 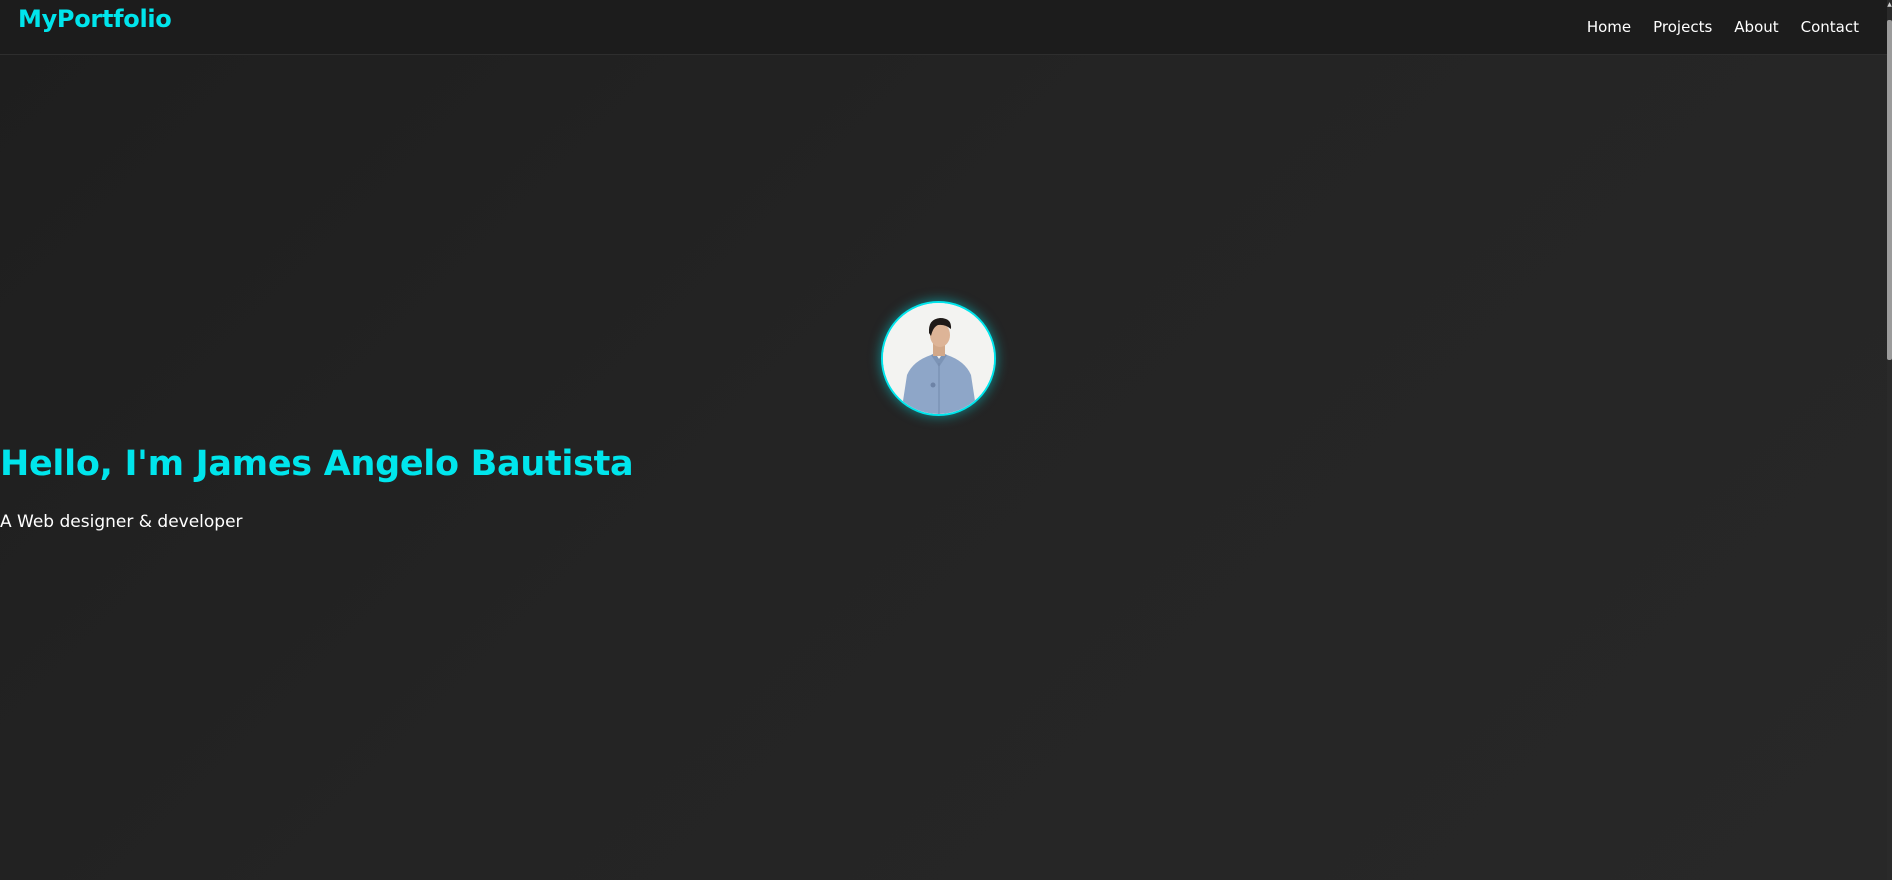 I want to click on nav-link-home: Home, so click(x=1609, y=27).